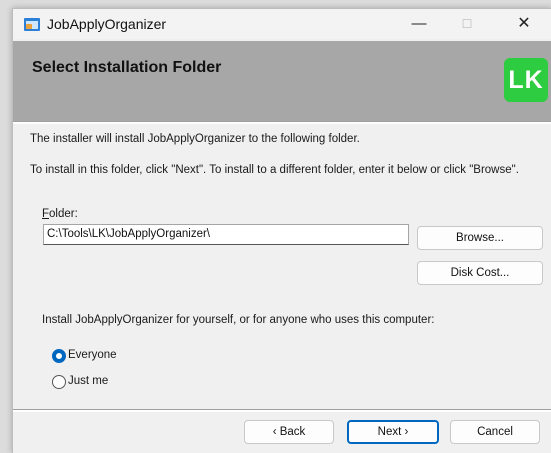 This screenshot has width=551, height=453. What do you see at coordinates (226, 234) in the screenshot?
I see `folder-path-input: C:\Tools\LK\JobApplyOrganizer\` at bounding box center [226, 234].